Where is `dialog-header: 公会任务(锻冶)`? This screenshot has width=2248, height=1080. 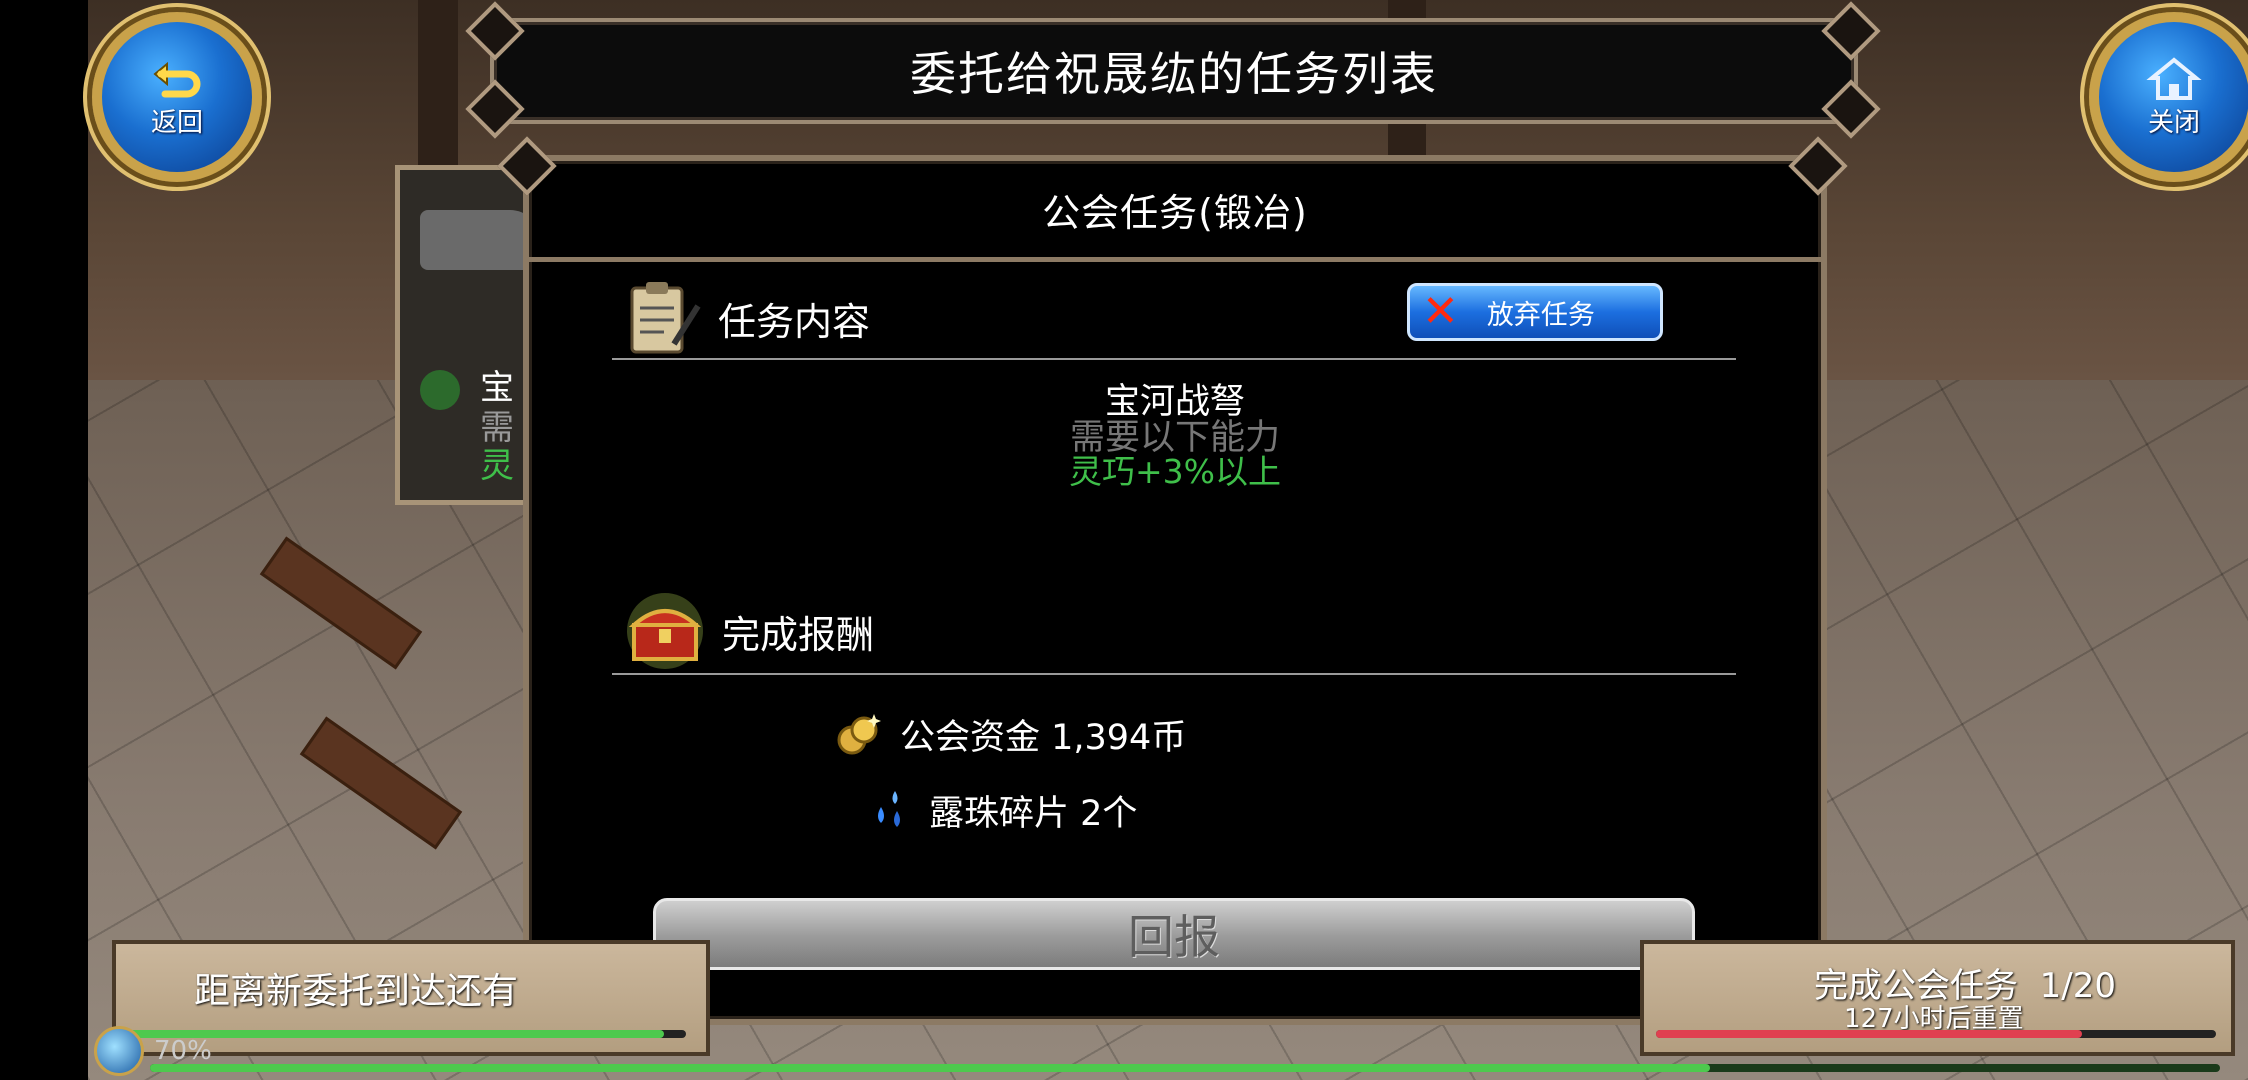 dialog-header: 公会任务(锻冶) is located at coordinates (1175, 211).